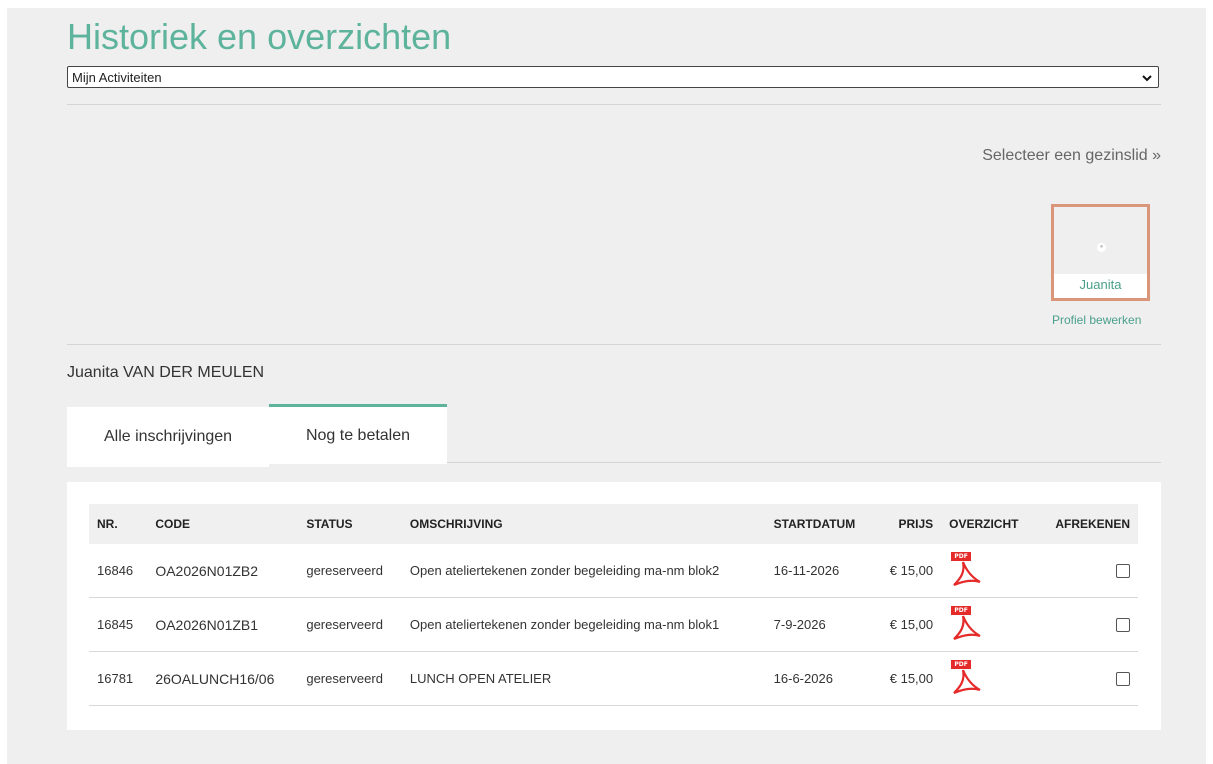 Image resolution: width=1213 pixels, height=764 pixels. I want to click on header-startdatum: STARTDATUM, so click(814, 524).